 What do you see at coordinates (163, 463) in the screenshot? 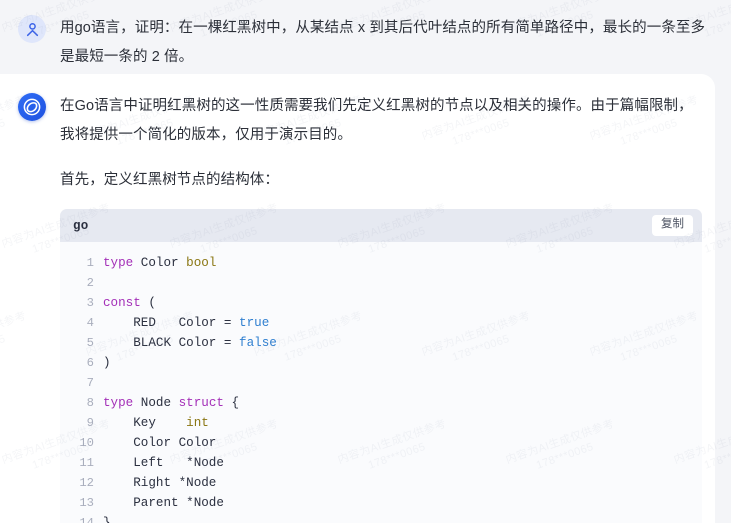
I see `code-token: Left *Node` at bounding box center [163, 463].